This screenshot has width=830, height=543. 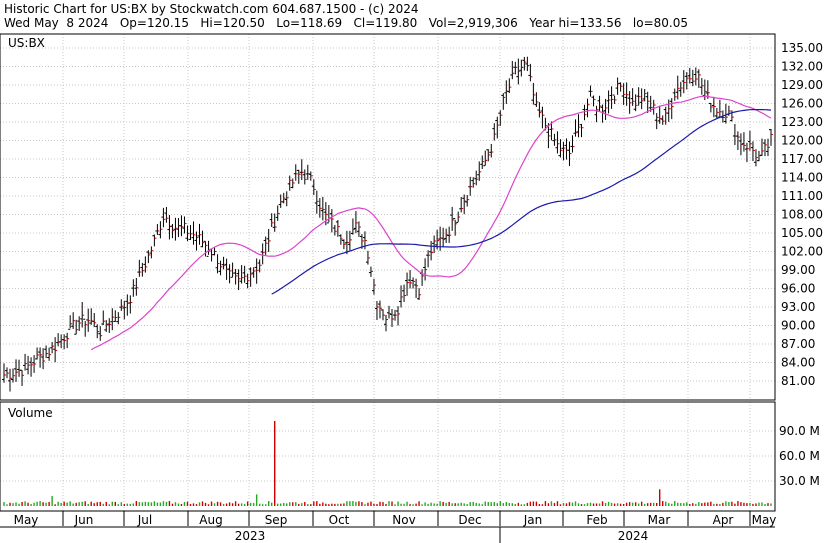 I want to click on year-label: 2024, so click(x=633, y=536).